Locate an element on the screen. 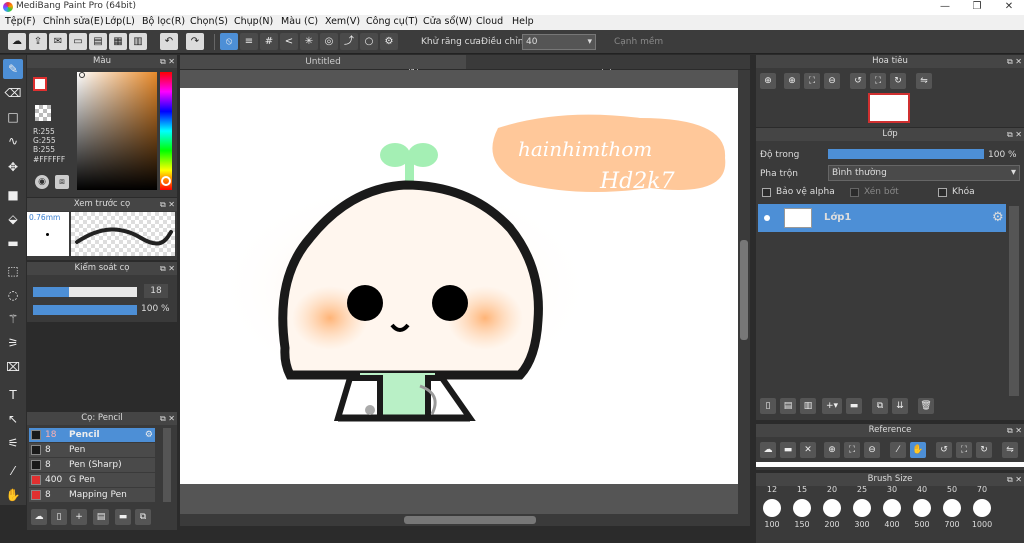 Image resolution: width=1024 pixels, height=543 pixels. circle-snap-icon: ○ is located at coordinates (369, 41).